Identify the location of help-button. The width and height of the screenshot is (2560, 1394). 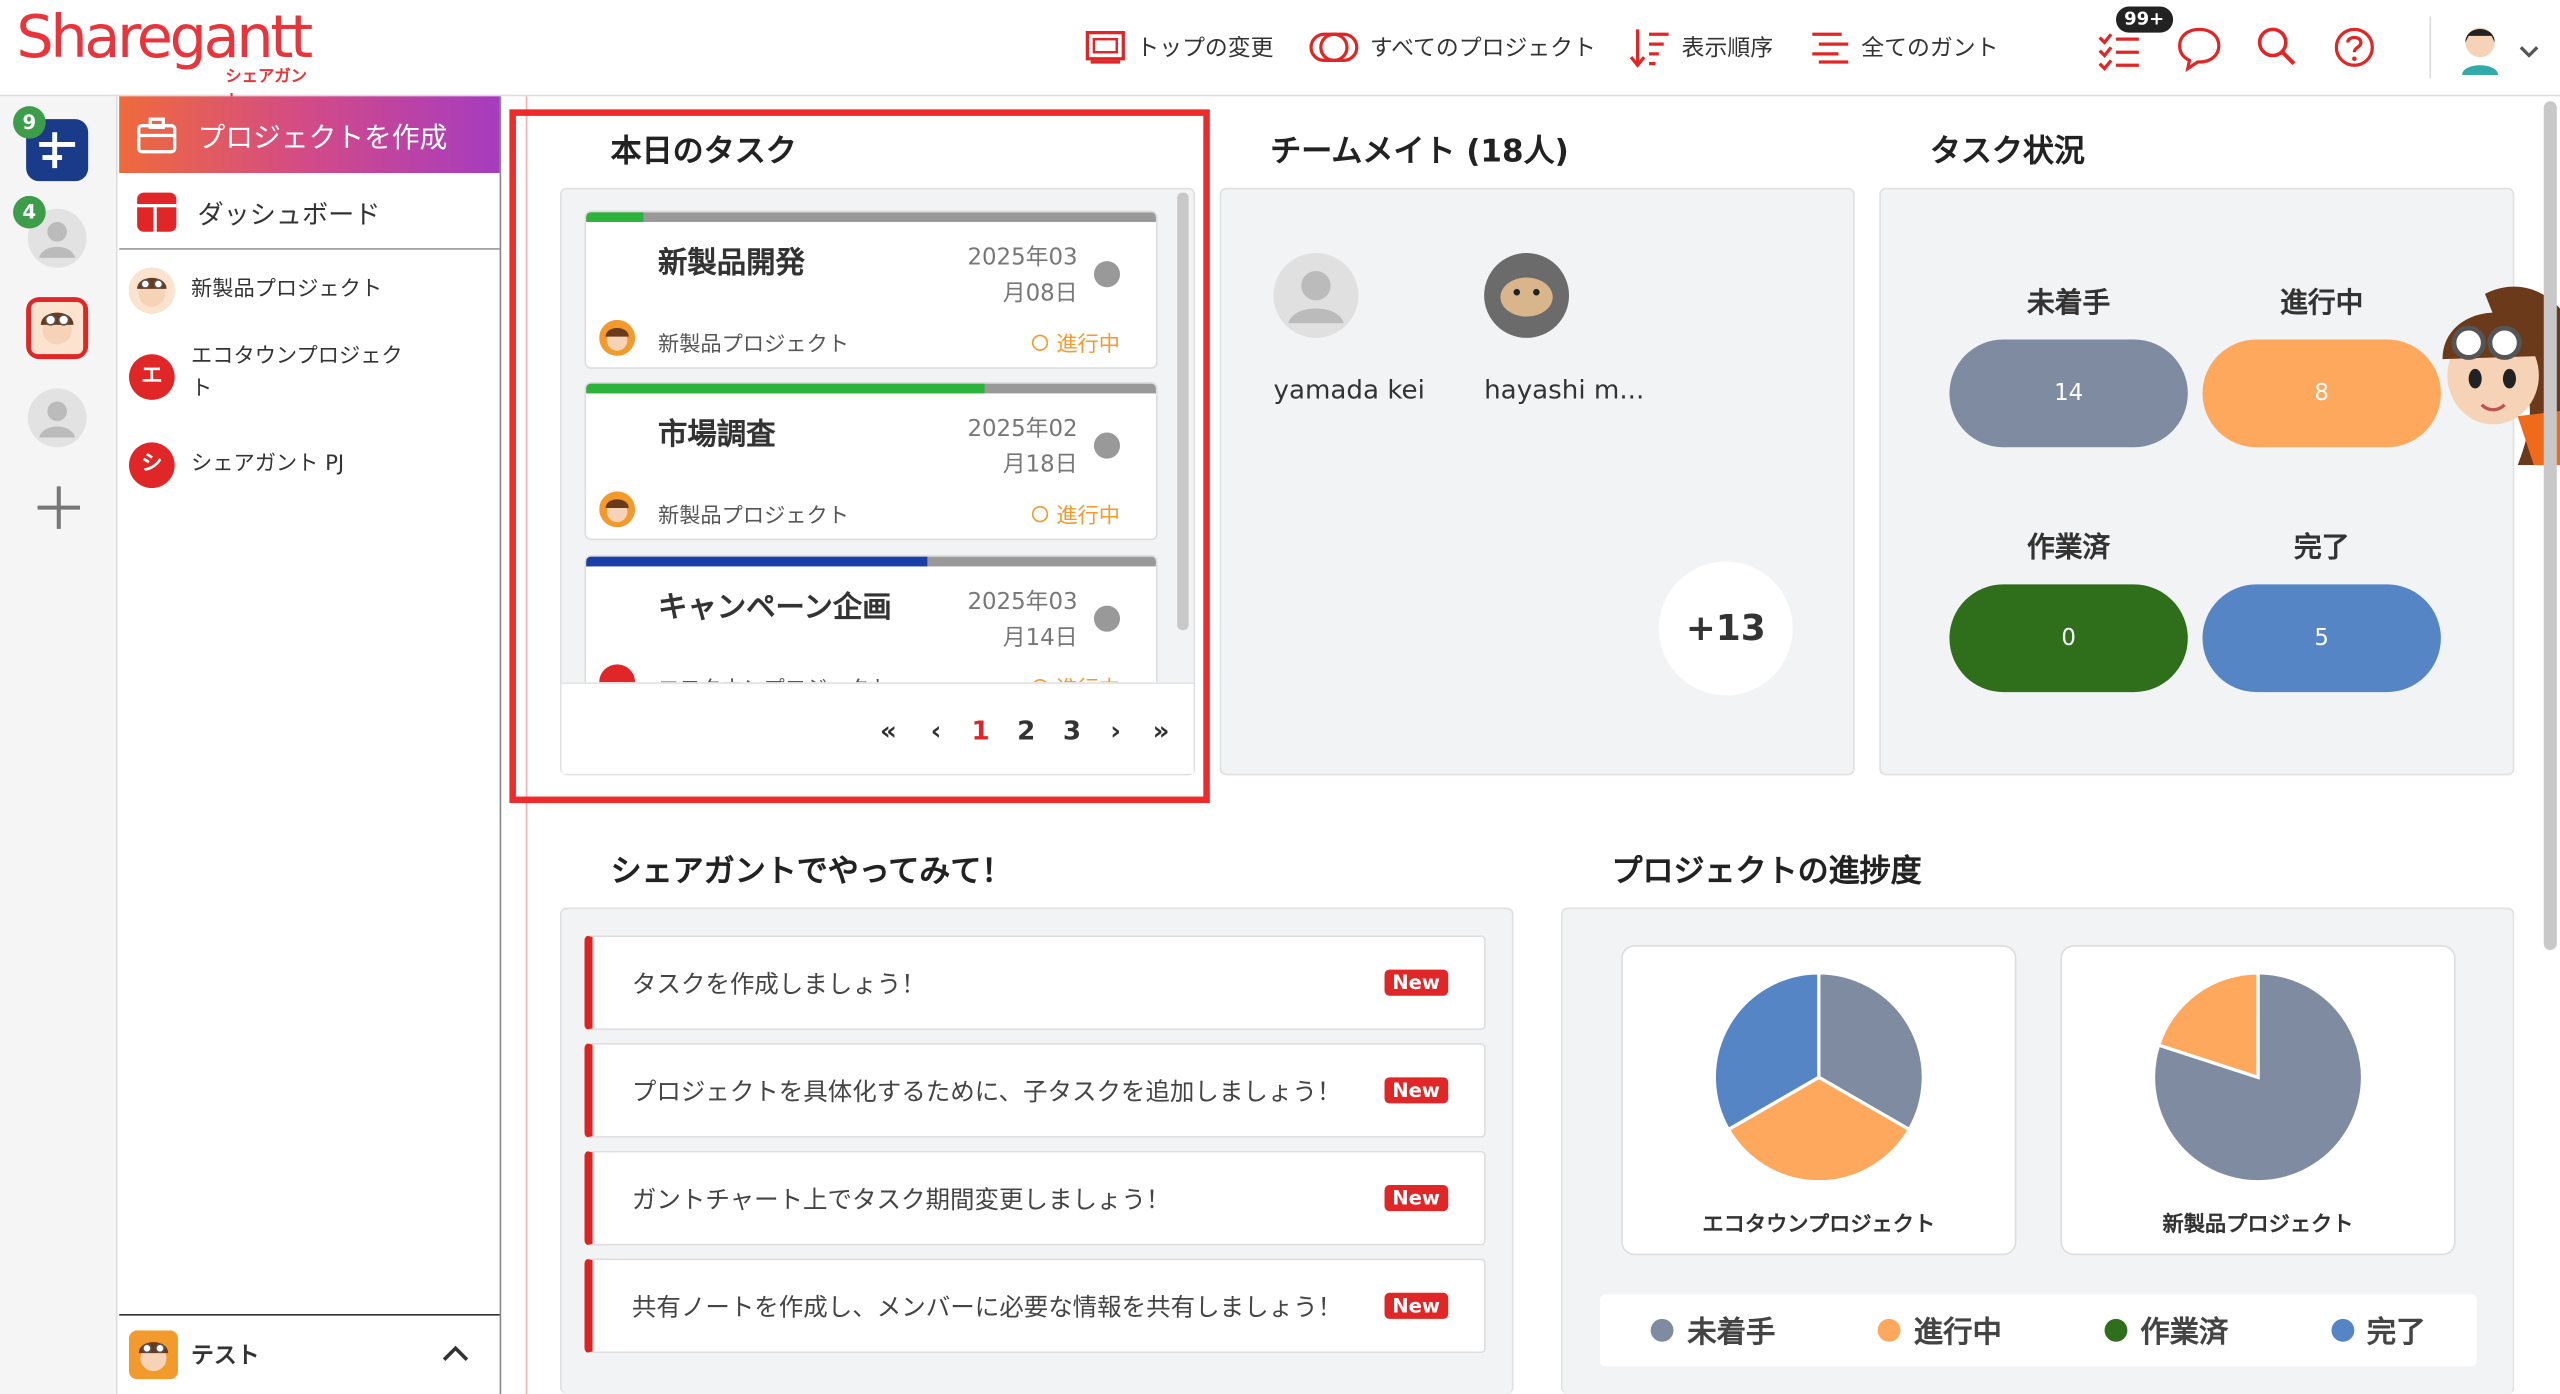
(2355, 47).